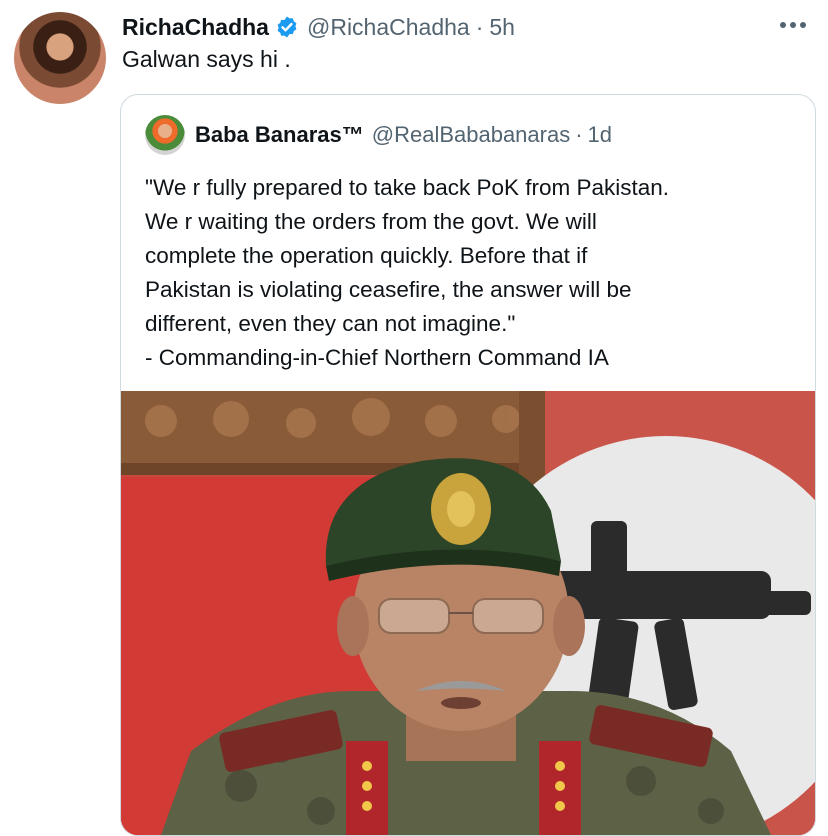 The image size is (828, 836). What do you see at coordinates (600, 135) in the screenshot?
I see `quoted-tweet-timestamp: 1d` at bounding box center [600, 135].